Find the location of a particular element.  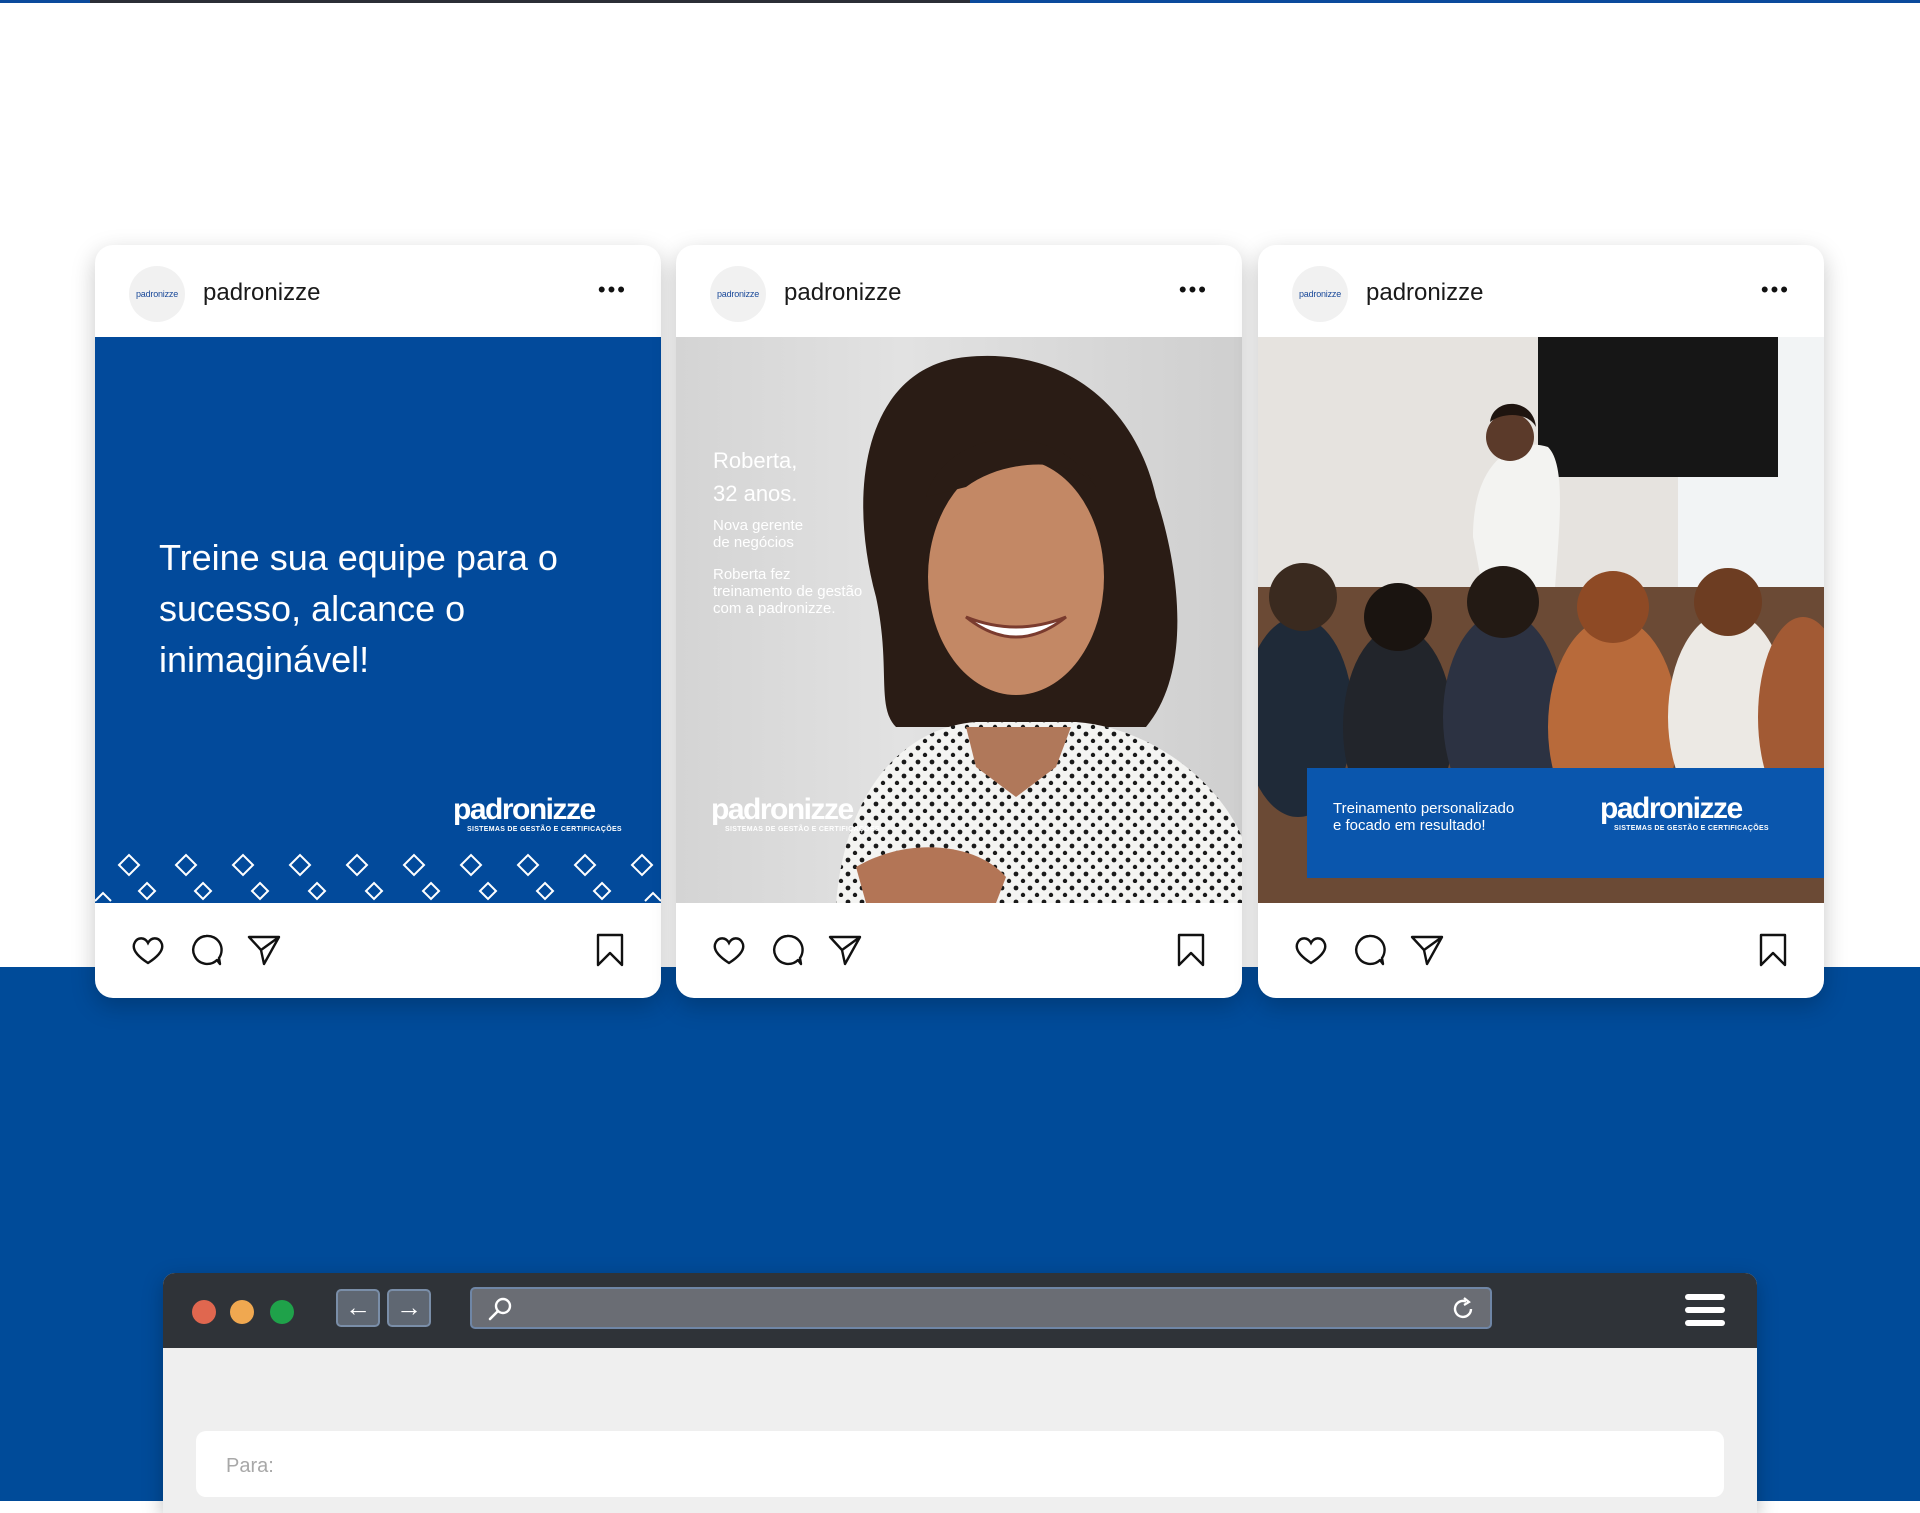

arrow-left-icon: ← is located at coordinates (358, 1307).